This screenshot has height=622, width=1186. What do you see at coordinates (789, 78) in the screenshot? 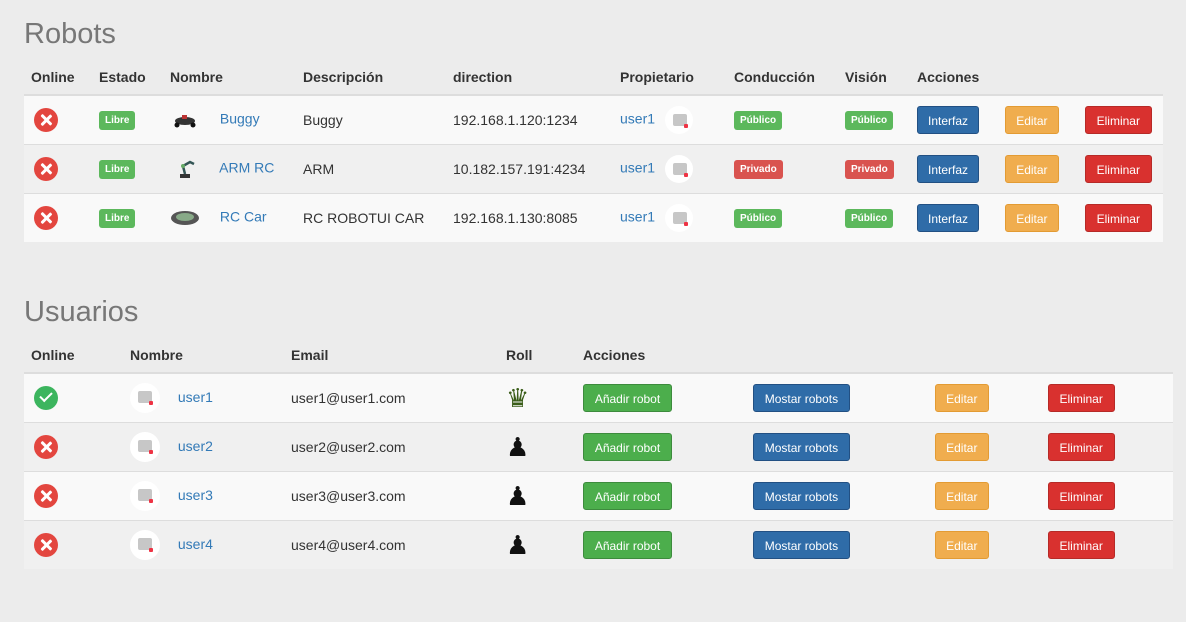
I see `header-conduccion: Conducción` at bounding box center [789, 78].